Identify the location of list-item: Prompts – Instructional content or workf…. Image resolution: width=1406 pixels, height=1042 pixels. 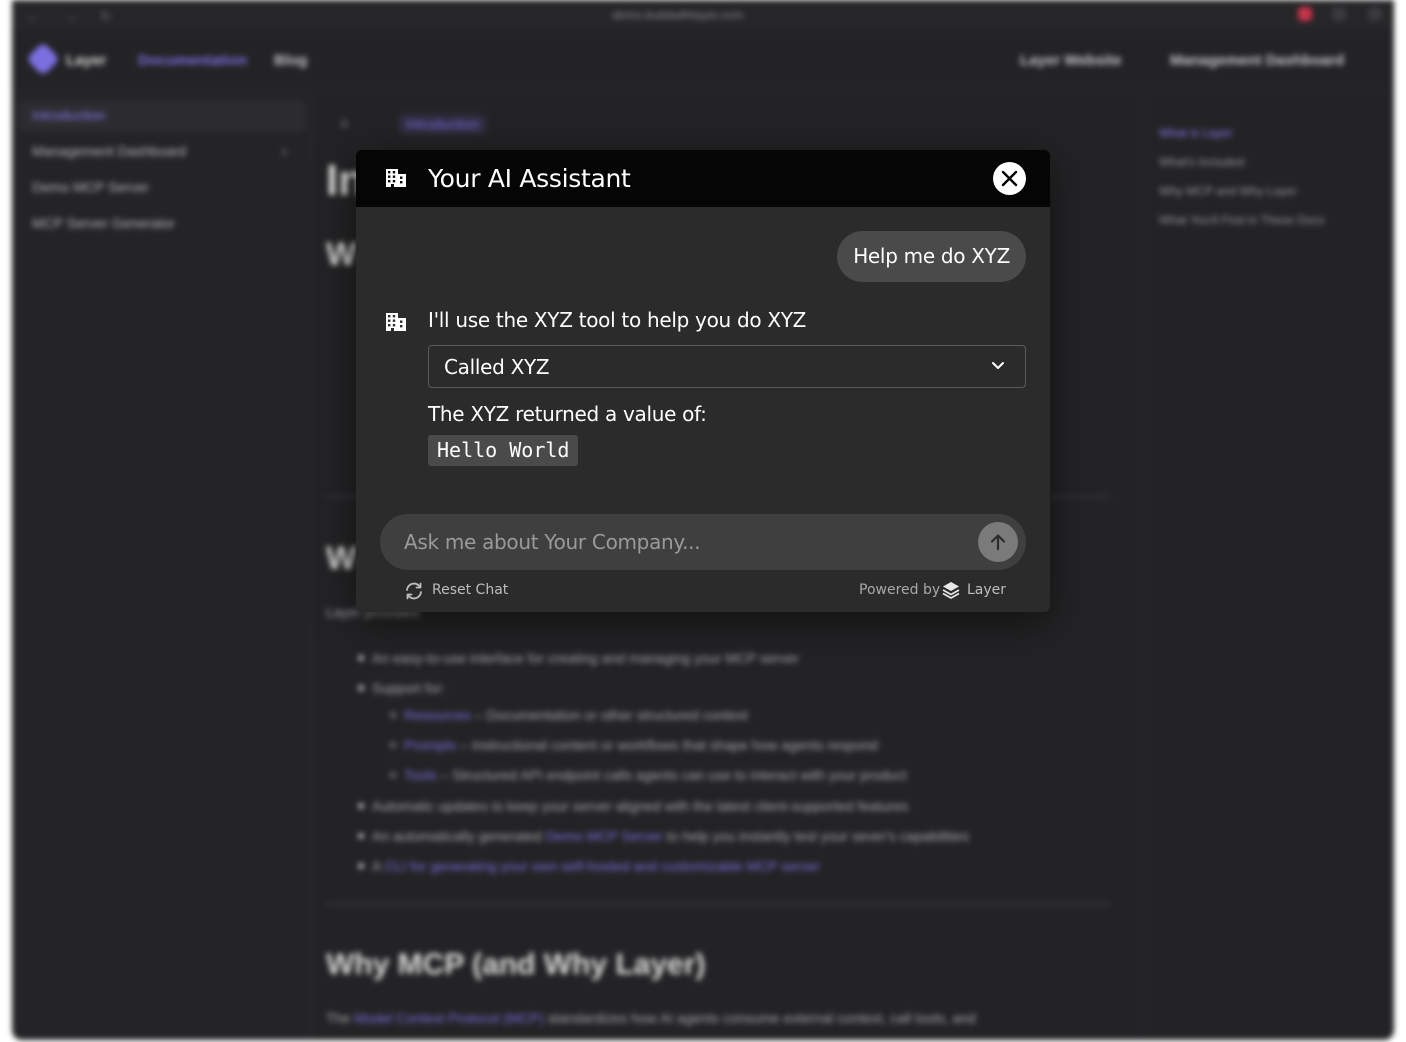
(641, 745).